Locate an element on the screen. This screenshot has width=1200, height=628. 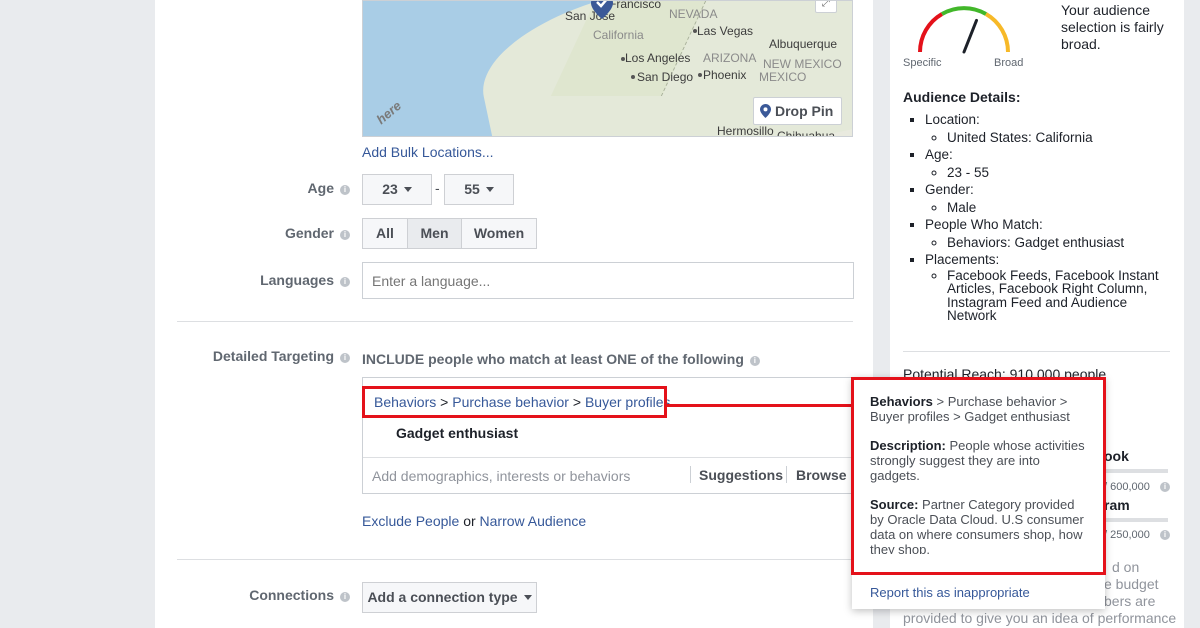
or-text: or is located at coordinates (469, 521).